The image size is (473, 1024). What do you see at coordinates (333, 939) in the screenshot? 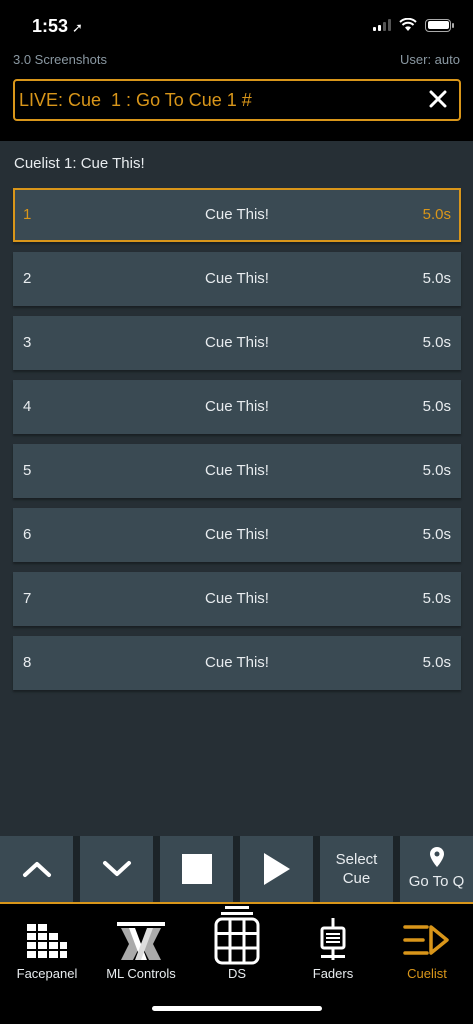
I see `fader-icon` at bounding box center [333, 939].